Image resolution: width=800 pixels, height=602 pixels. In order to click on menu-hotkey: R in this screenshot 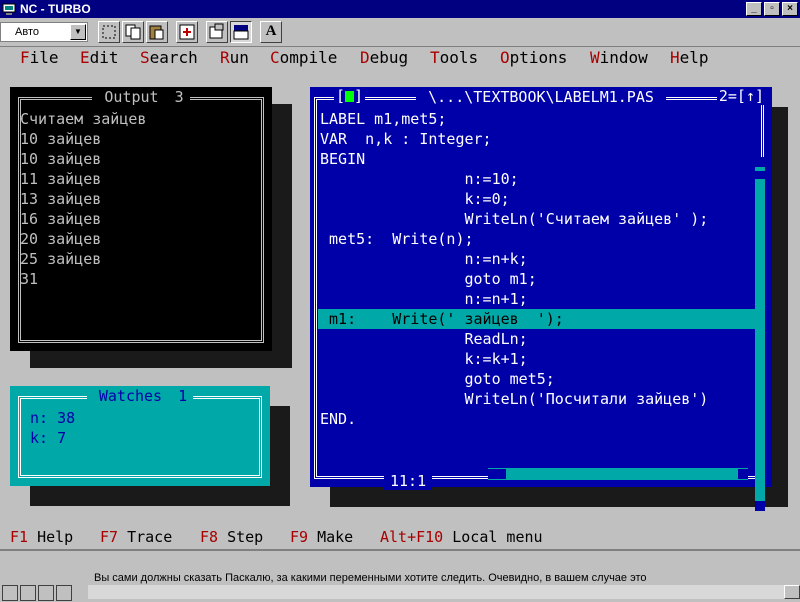, I will do `click(225, 57)`.